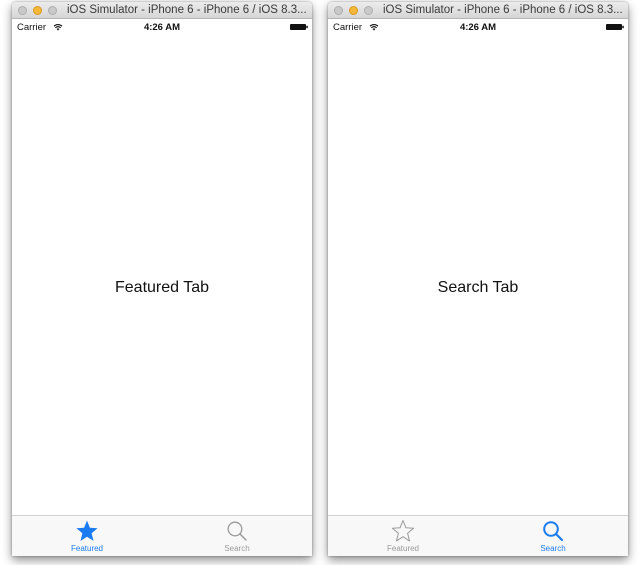  I want to click on star-outline-icon, so click(403, 531).